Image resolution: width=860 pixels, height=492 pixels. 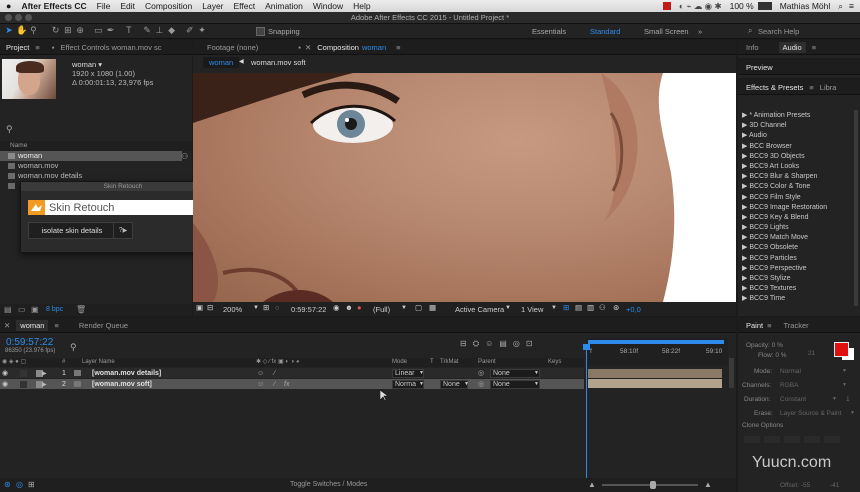 I want to click on new-folder-icon: ▭, so click(x=22, y=309).